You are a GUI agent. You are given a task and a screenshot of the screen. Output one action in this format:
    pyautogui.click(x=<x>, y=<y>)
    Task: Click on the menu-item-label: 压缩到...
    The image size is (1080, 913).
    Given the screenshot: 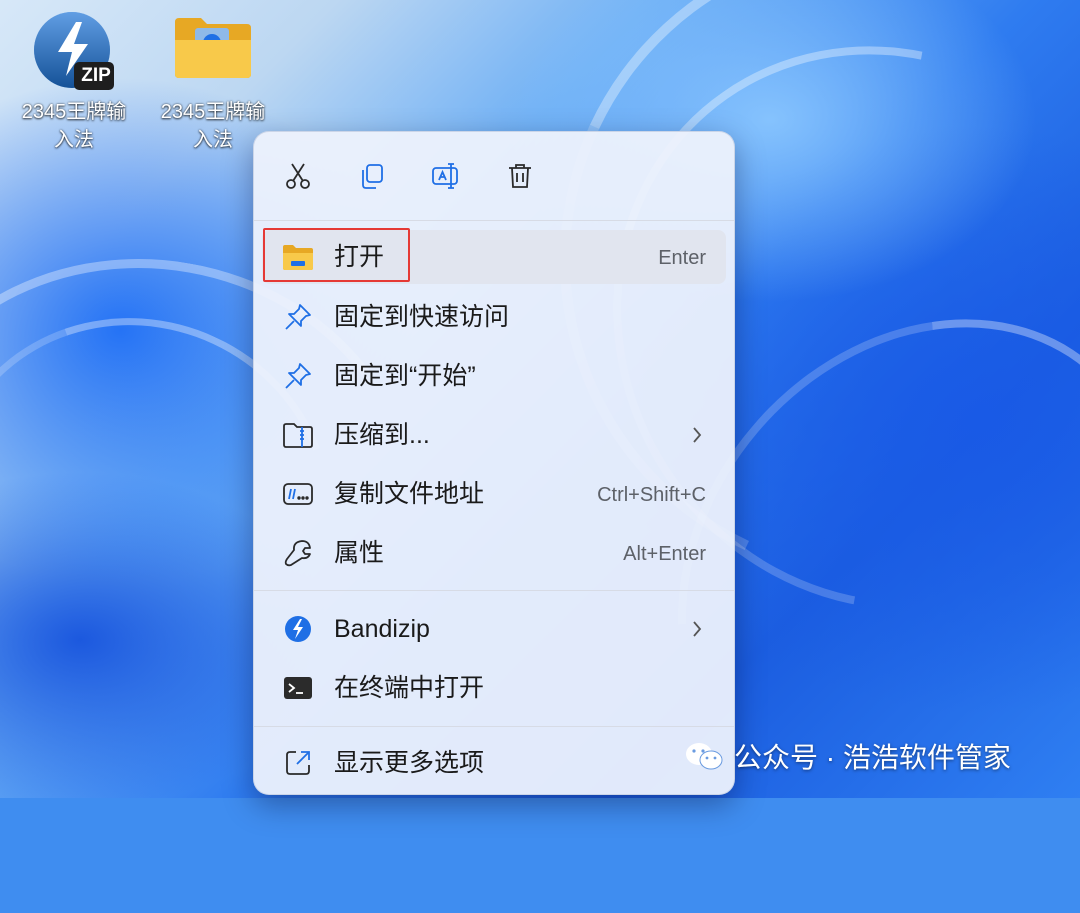 What is the action you would take?
    pyautogui.click(x=382, y=435)
    